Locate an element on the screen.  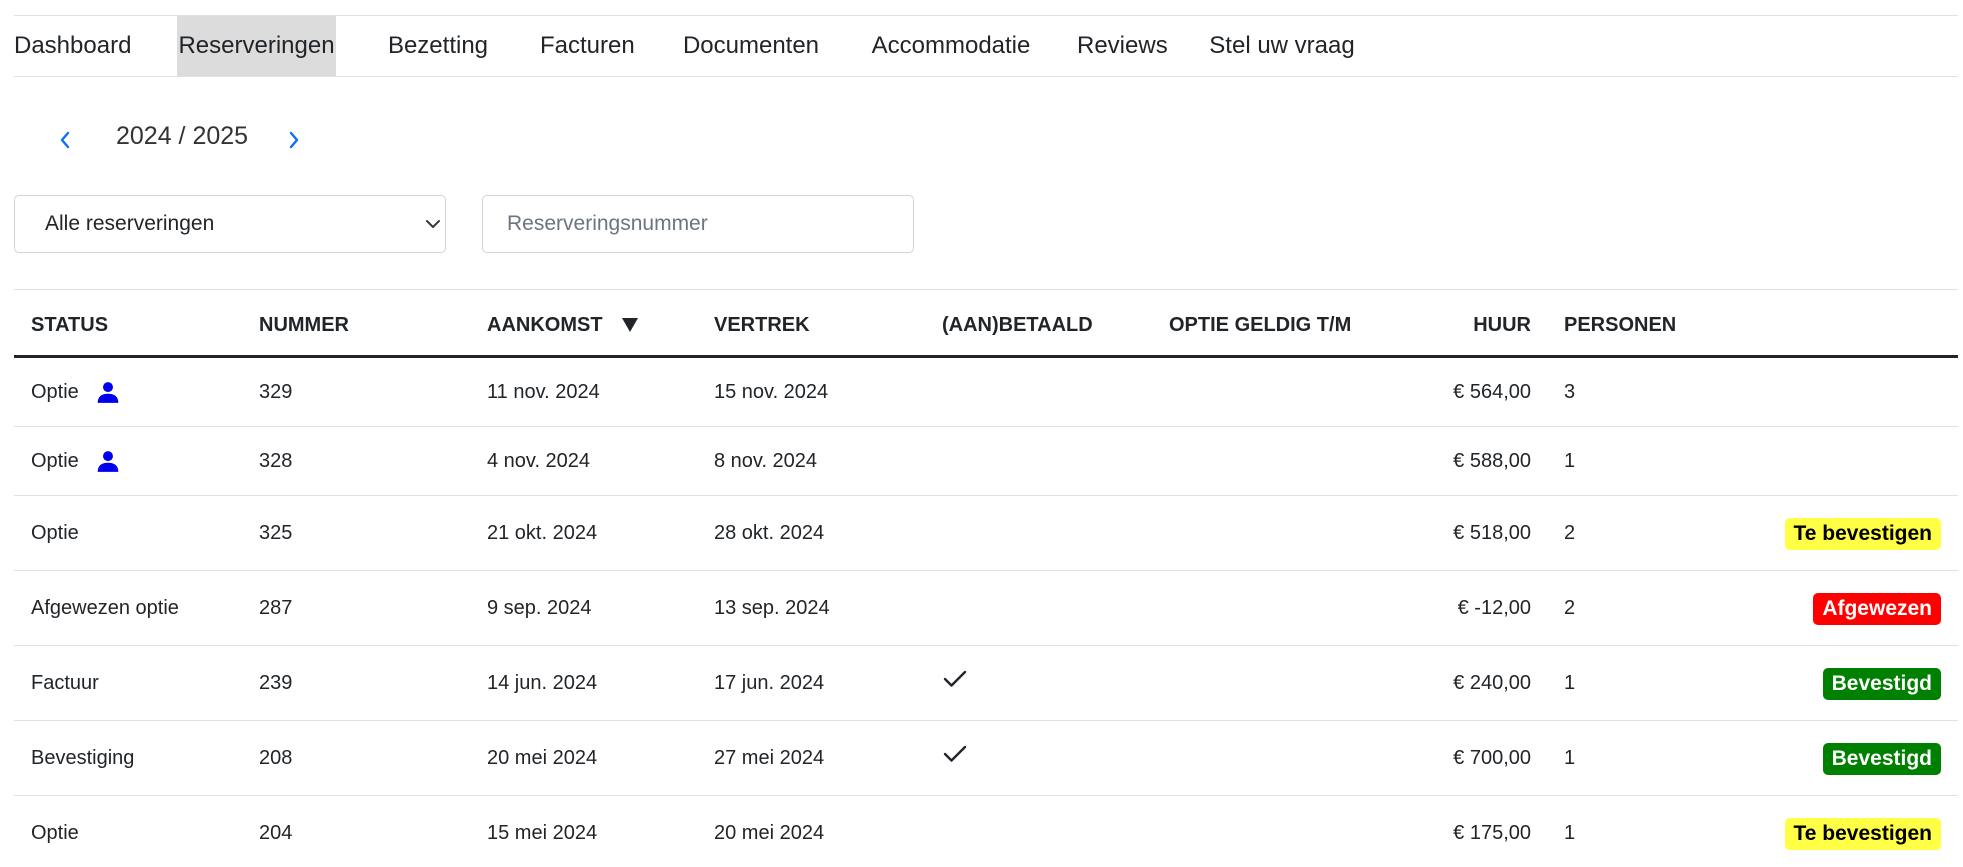
cell-personen: 3 is located at coordinates (1570, 392).